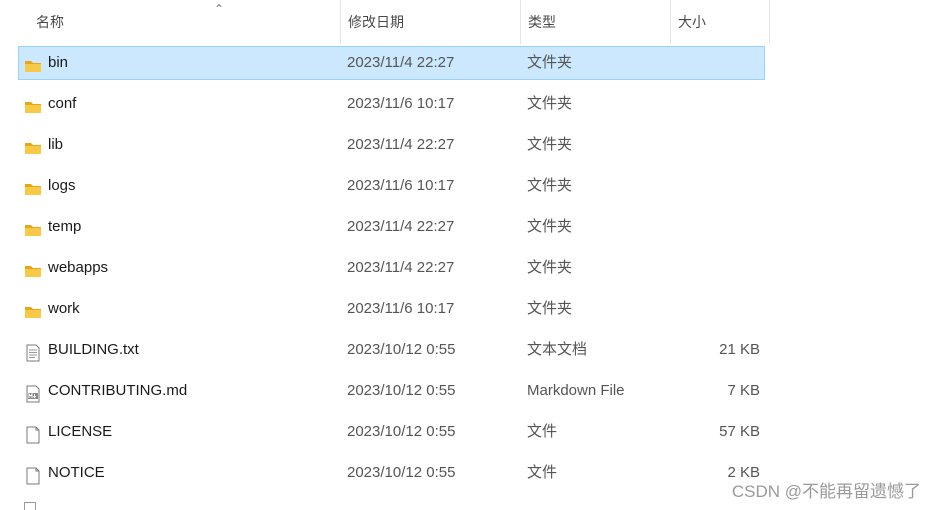 This screenshot has height=510, width=933. Describe the element at coordinates (118, 390) in the screenshot. I see `file-name: CONTRIBUTING.md` at that location.